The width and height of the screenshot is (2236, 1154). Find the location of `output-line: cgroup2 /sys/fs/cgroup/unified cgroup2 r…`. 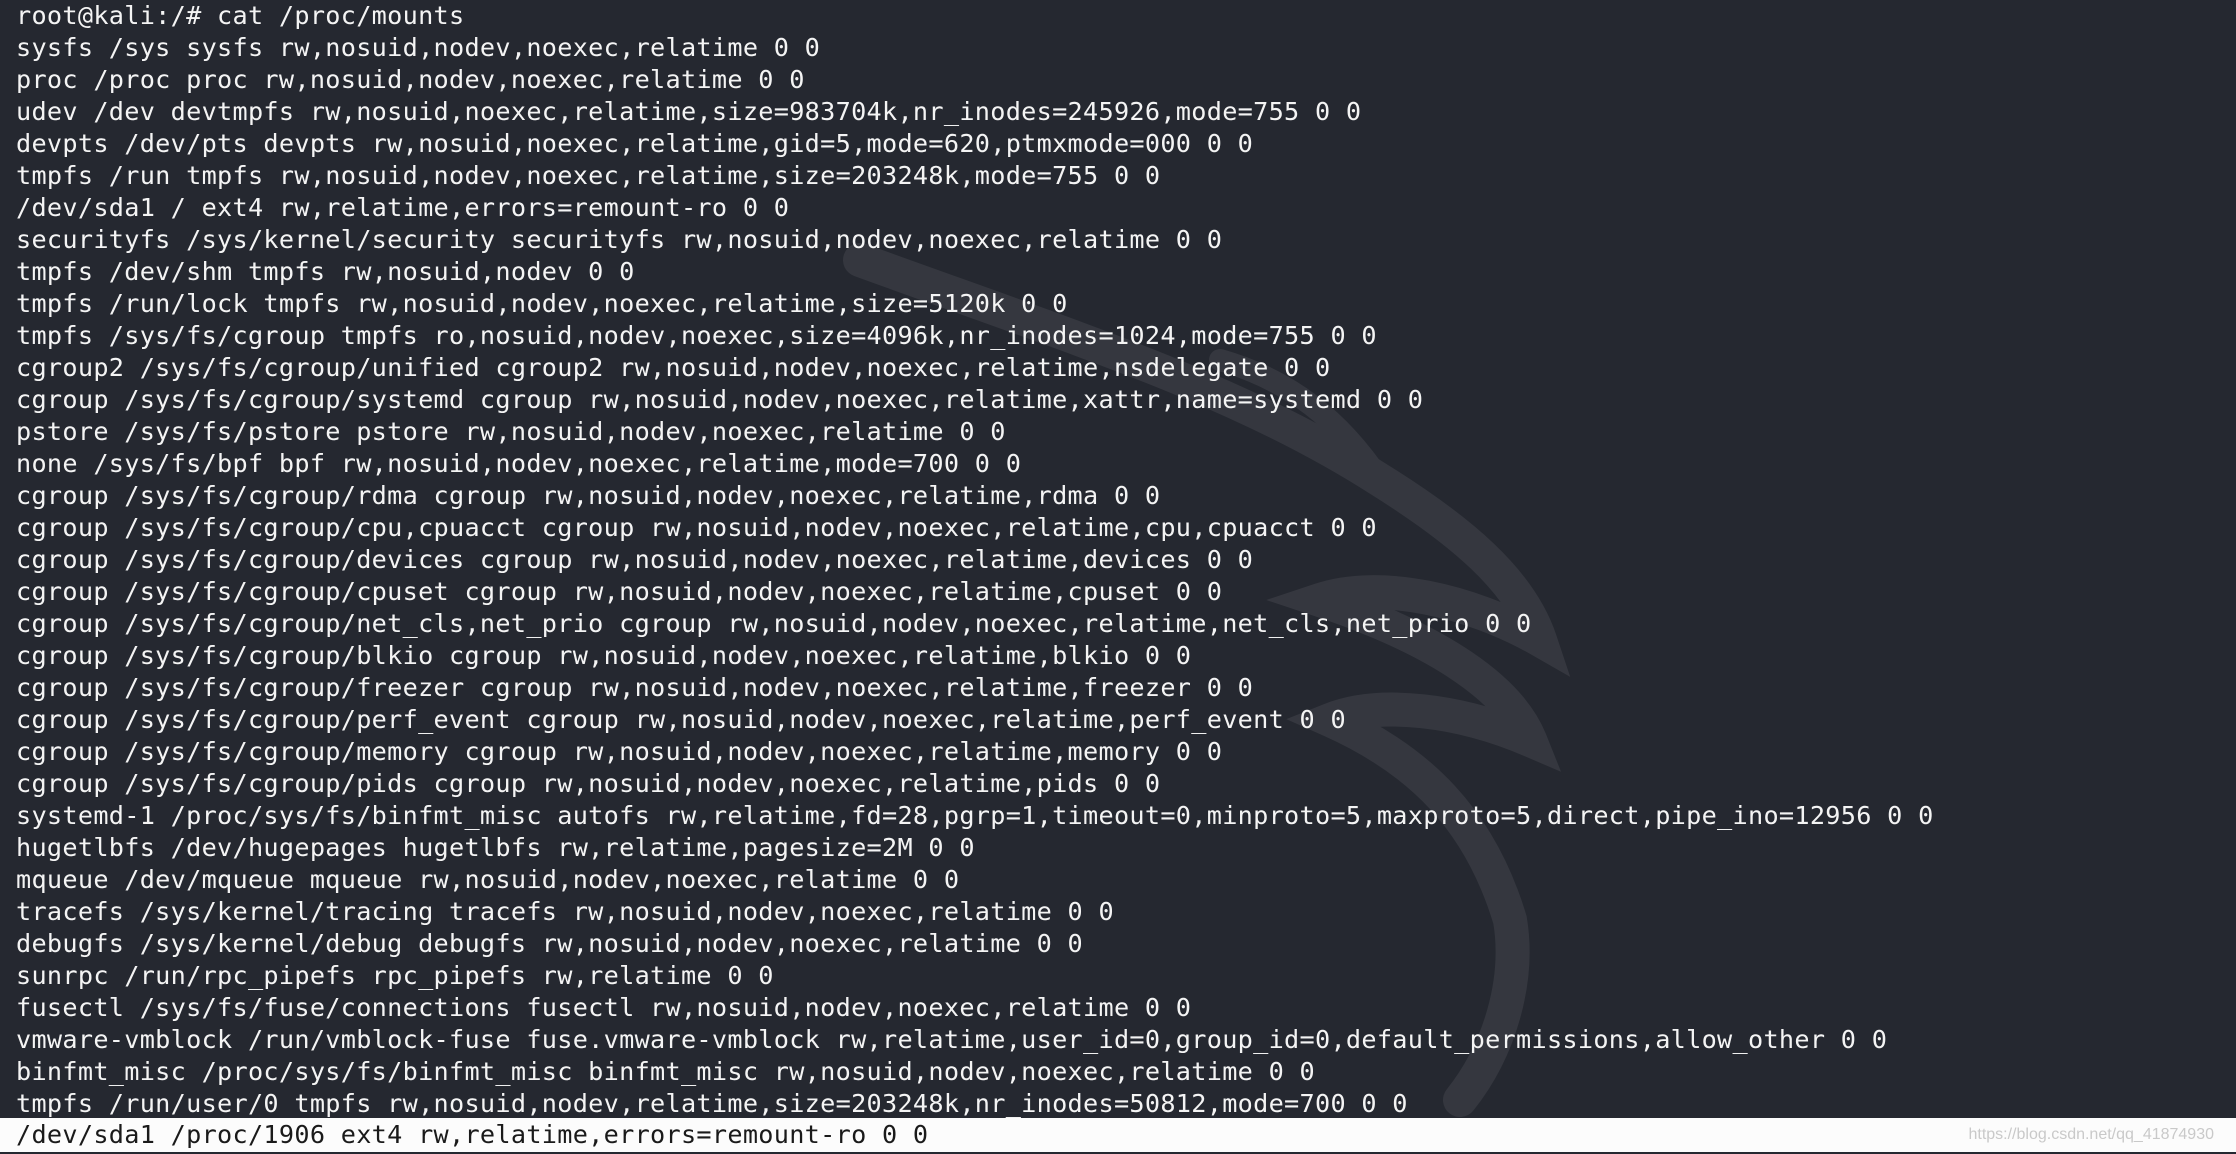

output-line: cgroup2 /sys/fs/cgroup/unified cgroup2 r… is located at coordinates (673, 367).